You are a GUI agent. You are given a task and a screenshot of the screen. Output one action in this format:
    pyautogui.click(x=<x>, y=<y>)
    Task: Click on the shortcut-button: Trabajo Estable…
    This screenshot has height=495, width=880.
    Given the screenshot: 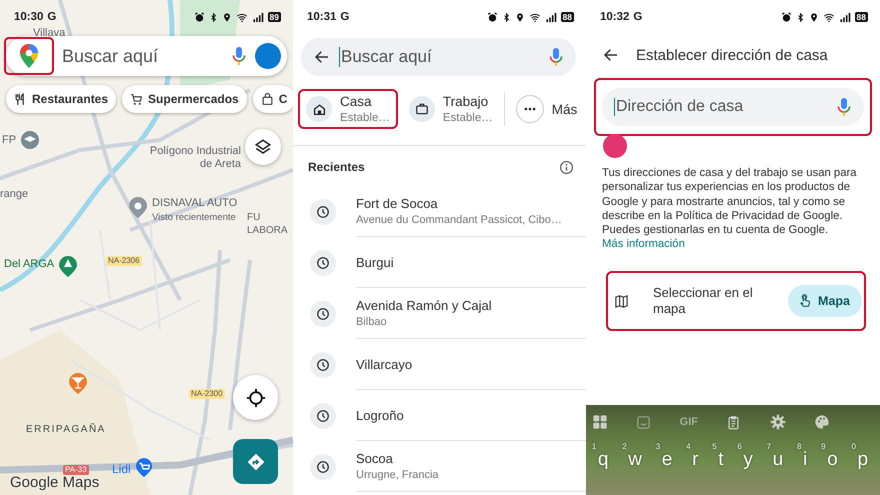 What is the action you would take?
    pyautogui.click(x=450, y=109)
    